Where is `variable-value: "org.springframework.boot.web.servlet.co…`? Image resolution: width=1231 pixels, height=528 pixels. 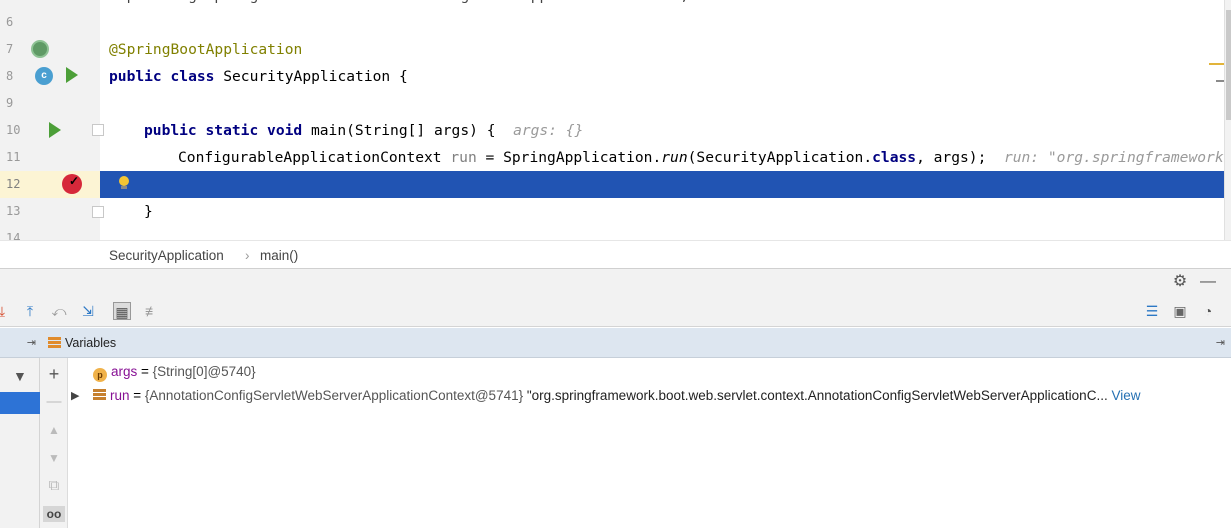 variable-value: "org.springframework.boot.web.servlet.co… is located at coordinates (815, 395).